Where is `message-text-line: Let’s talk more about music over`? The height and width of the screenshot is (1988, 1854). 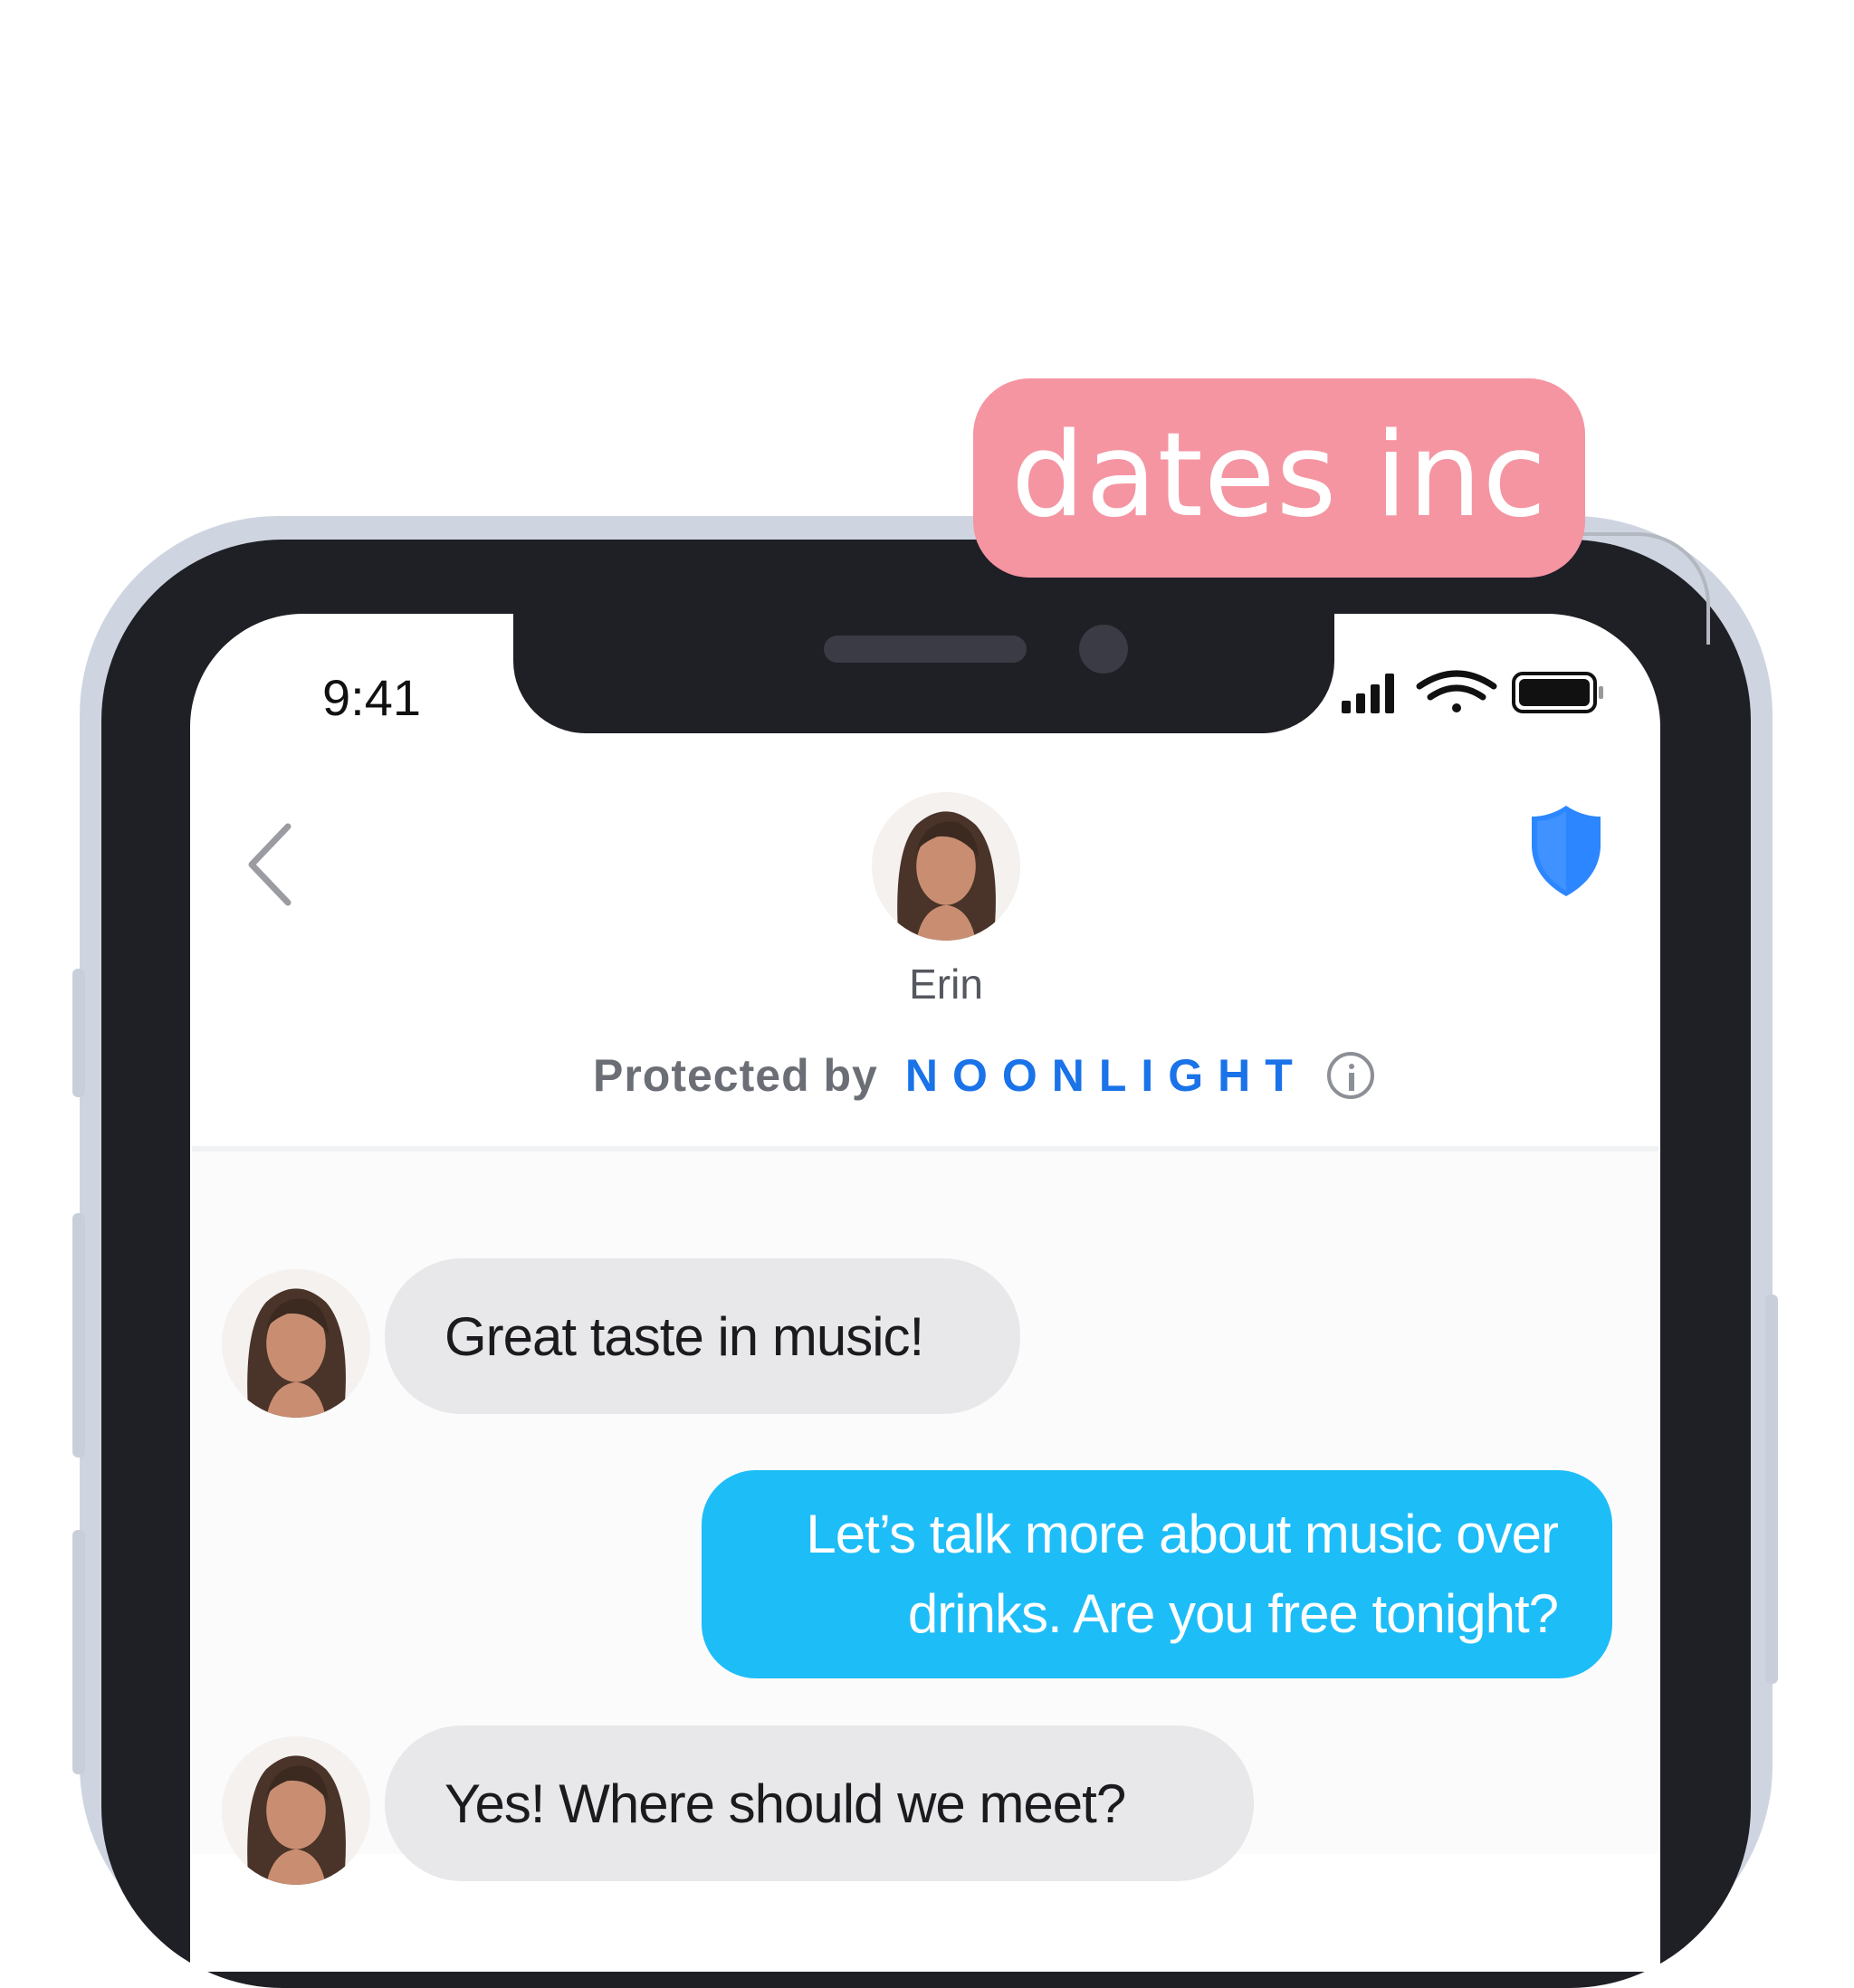
message-text-line: Let’s talk more about music over is located at coordinates (1182, 1534).